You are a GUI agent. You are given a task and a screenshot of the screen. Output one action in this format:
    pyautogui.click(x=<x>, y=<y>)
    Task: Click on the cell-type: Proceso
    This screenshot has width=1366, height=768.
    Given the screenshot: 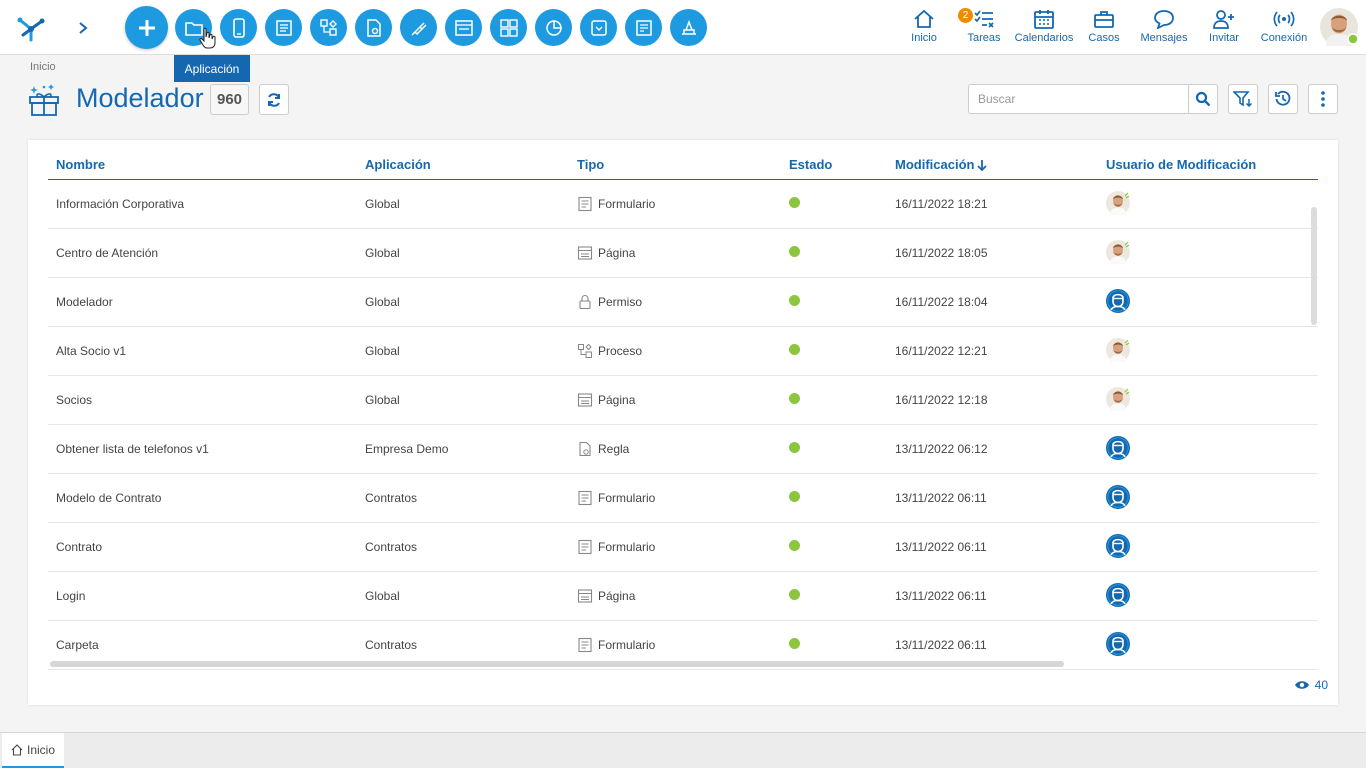 What is the action you would take?
    pyautogui.click(x=683, y=351)
    